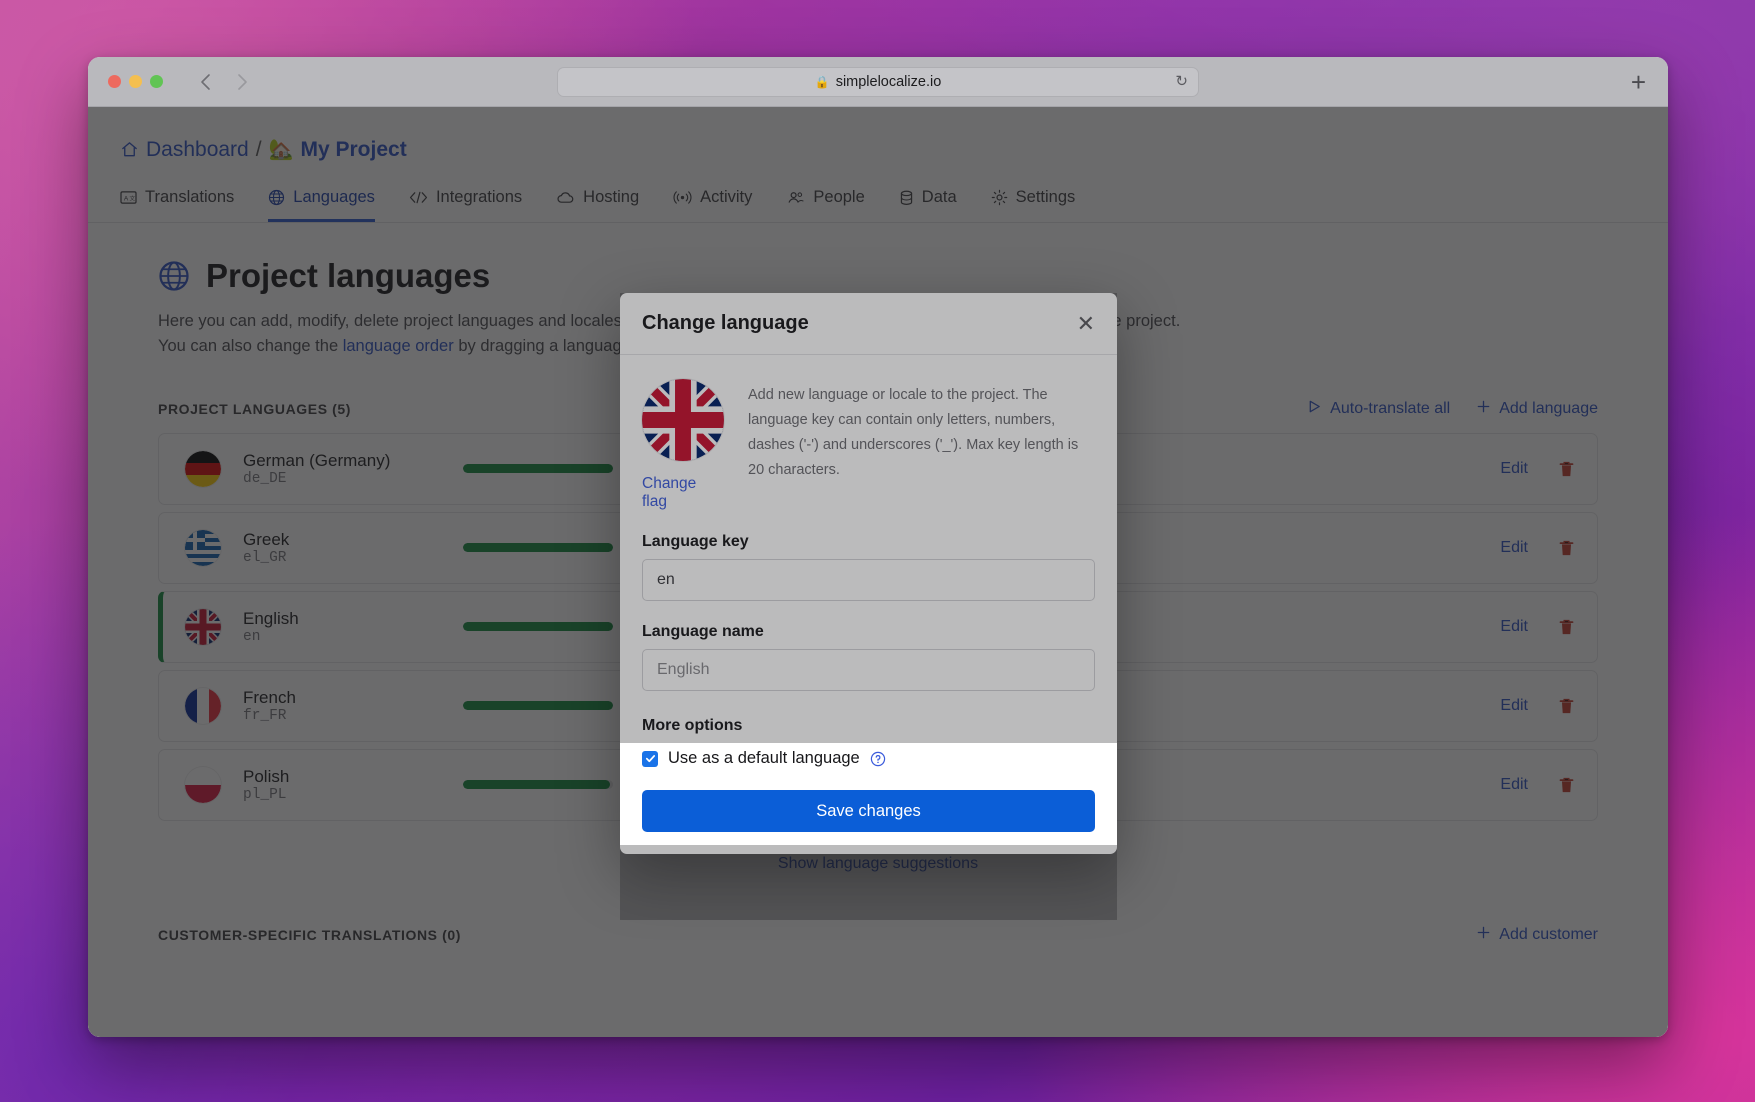 This screenshot has height=1102, width=1755. What do you see at coordinates (868, 811) in the screenshot?
I see `save-changes-button: Save changes` at bounding box center [868, 811].